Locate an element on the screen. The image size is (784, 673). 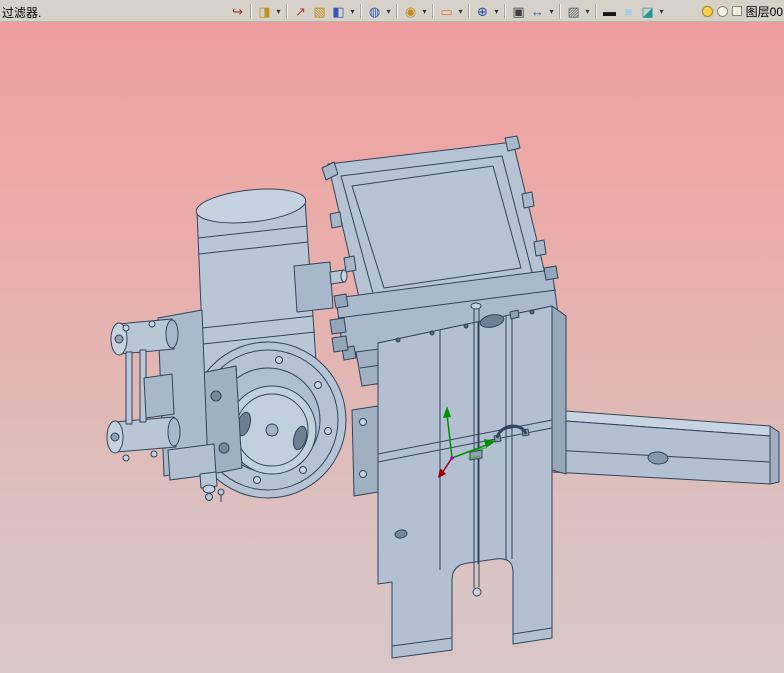
light-off-icon is located at coordinates (722, 11).